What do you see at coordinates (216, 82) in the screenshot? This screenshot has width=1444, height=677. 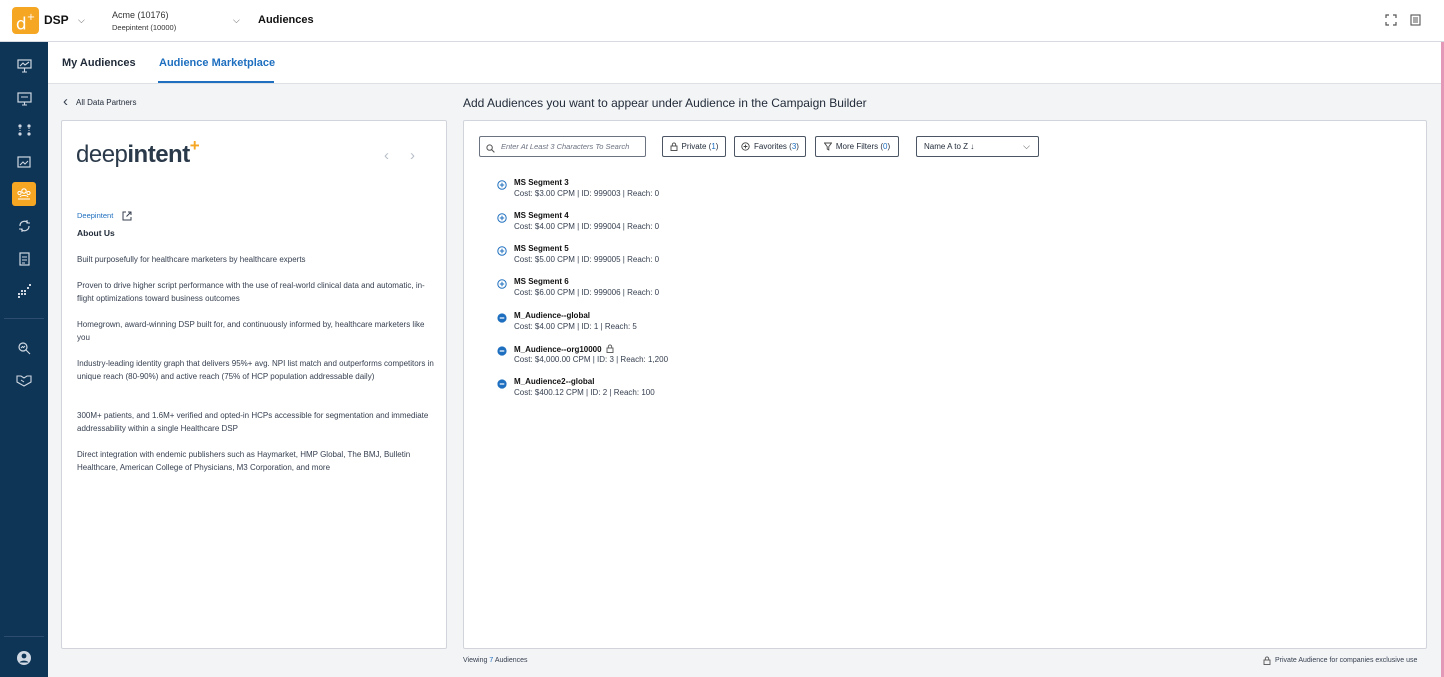 I see `active-tab-indicator` at bounding box center [216, 82].